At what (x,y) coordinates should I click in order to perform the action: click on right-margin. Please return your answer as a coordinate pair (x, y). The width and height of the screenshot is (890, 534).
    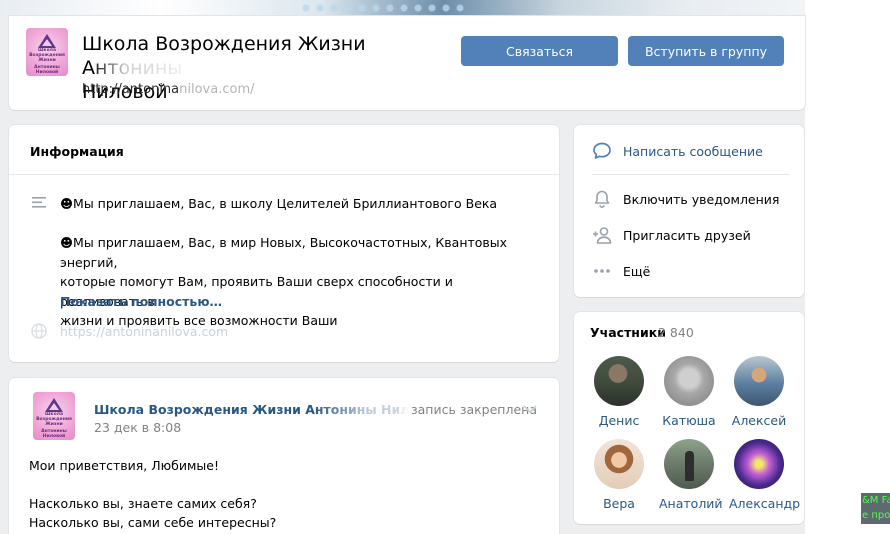
    Looking at the image, I should click on (847, 267).